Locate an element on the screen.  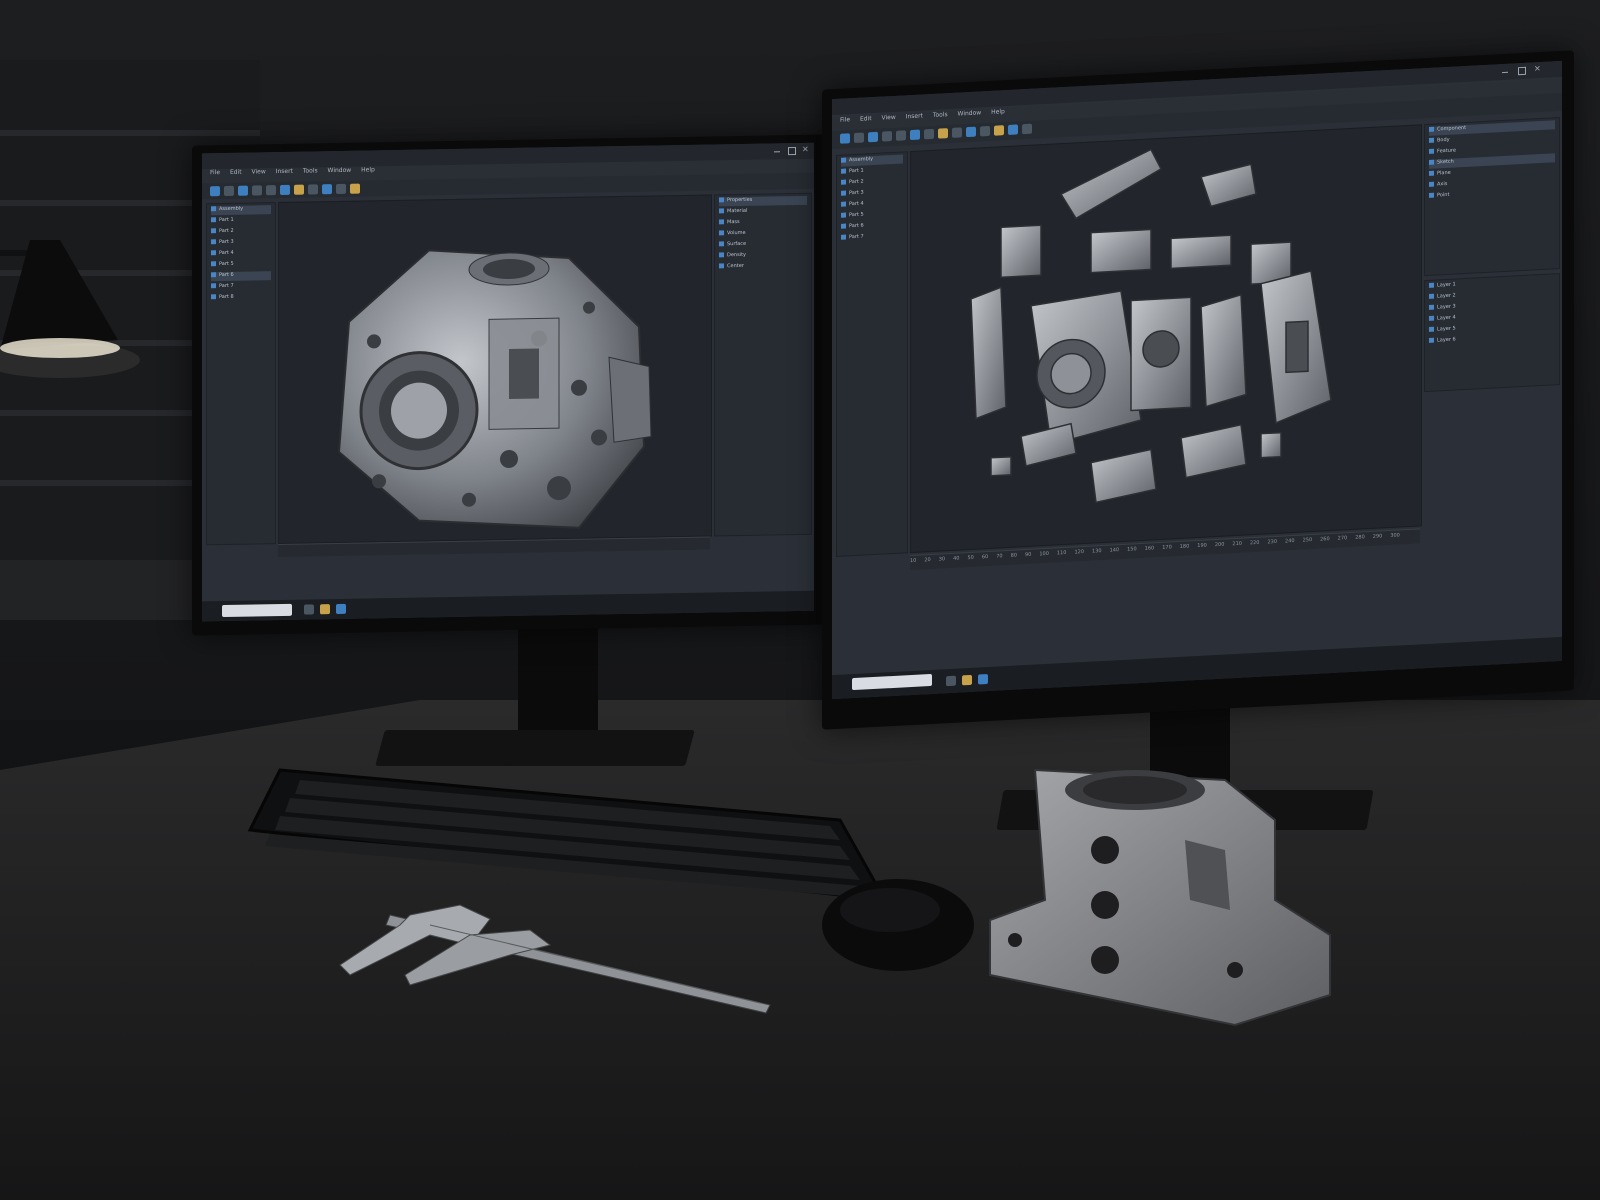
settings-icon is located at coordinates (1027, 129).